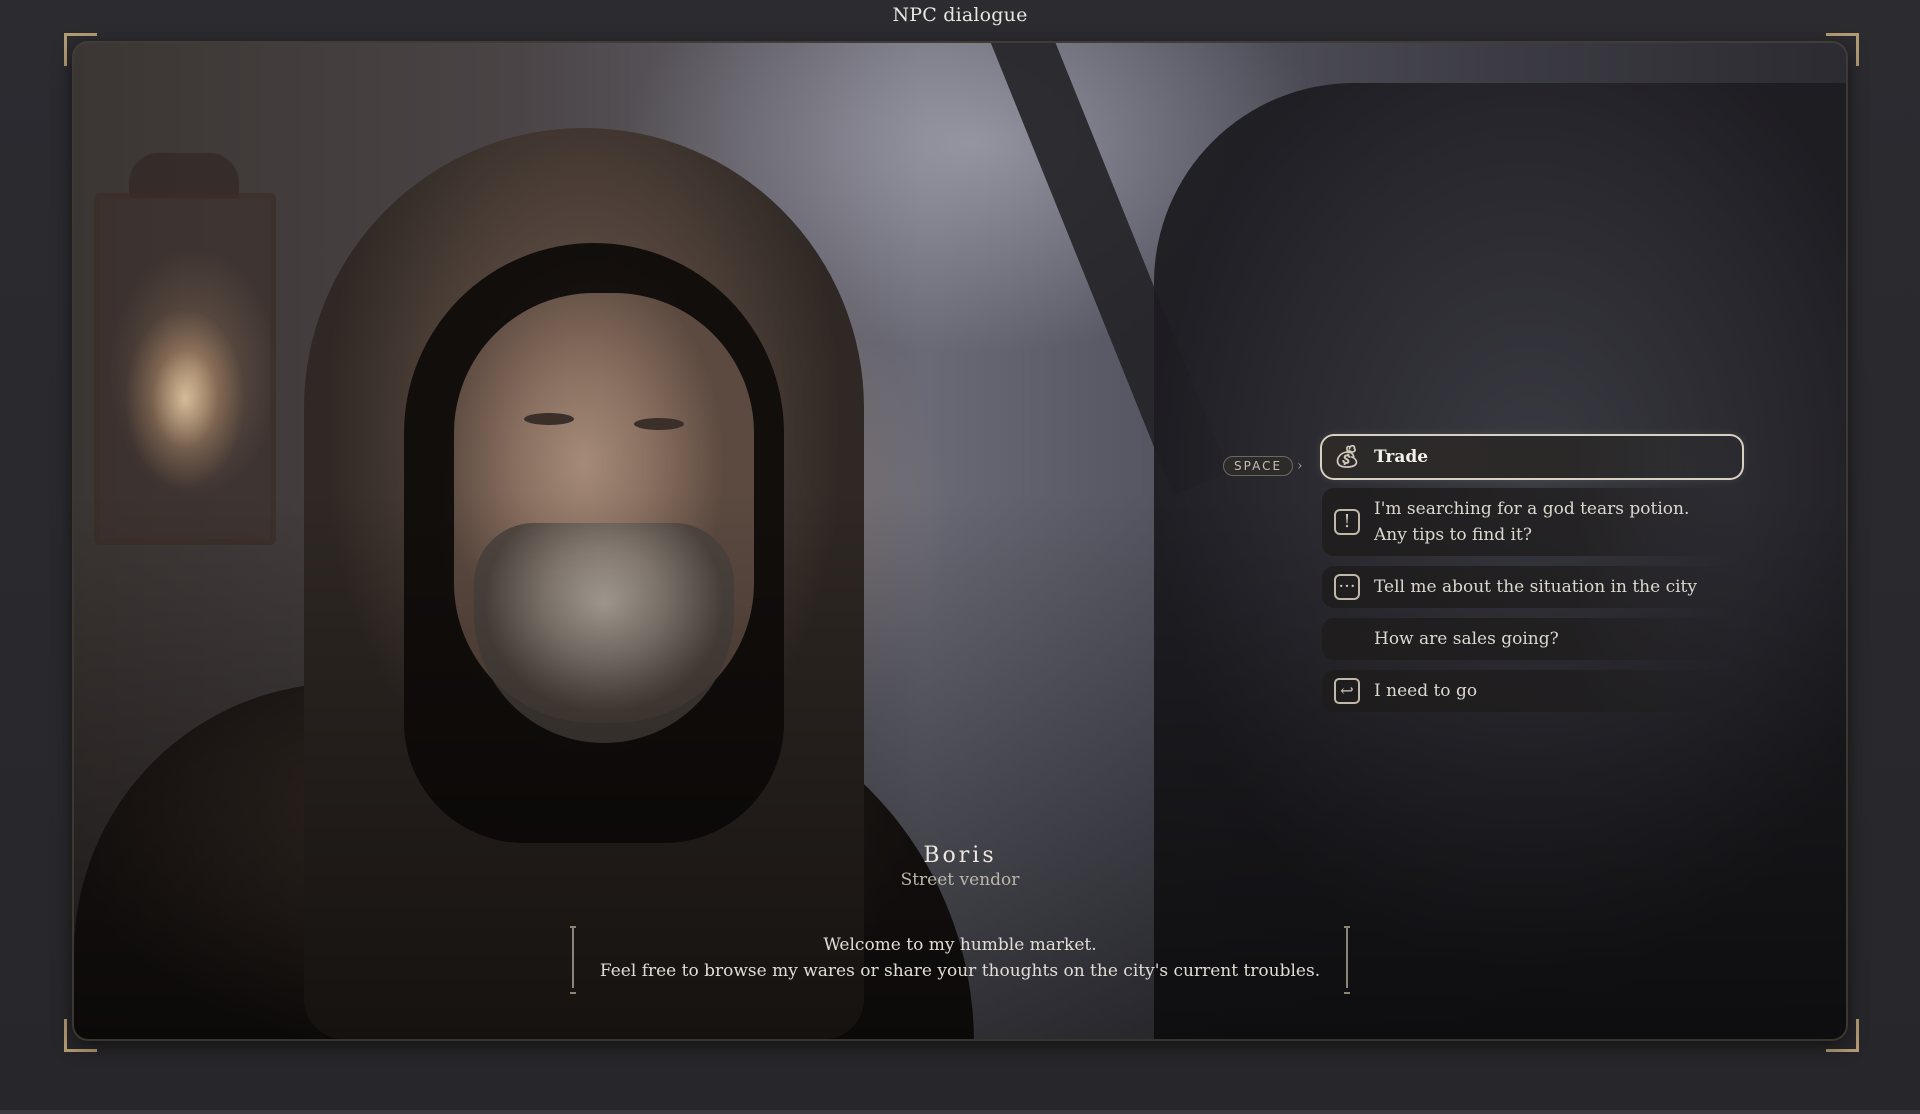  Describe the element at coordinates (1347, 522) in the screenshot. I see `exclamation-icon: !` at that location.